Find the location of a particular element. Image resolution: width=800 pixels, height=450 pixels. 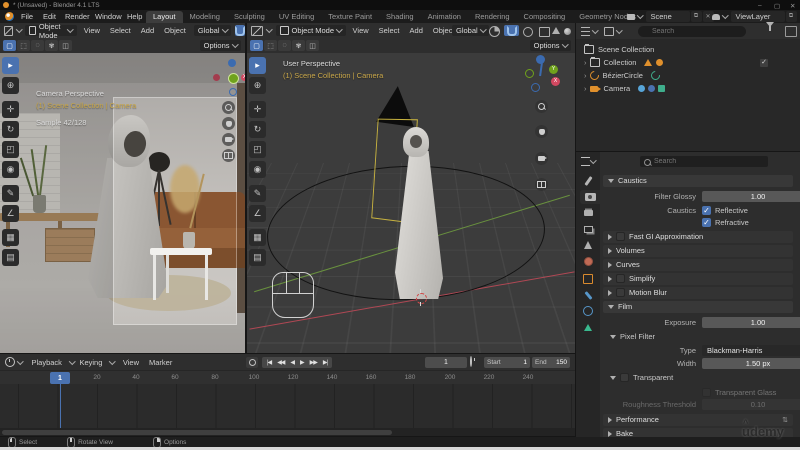

copy-view-layer-button: ⧉ is located at coordinates (791, 16).